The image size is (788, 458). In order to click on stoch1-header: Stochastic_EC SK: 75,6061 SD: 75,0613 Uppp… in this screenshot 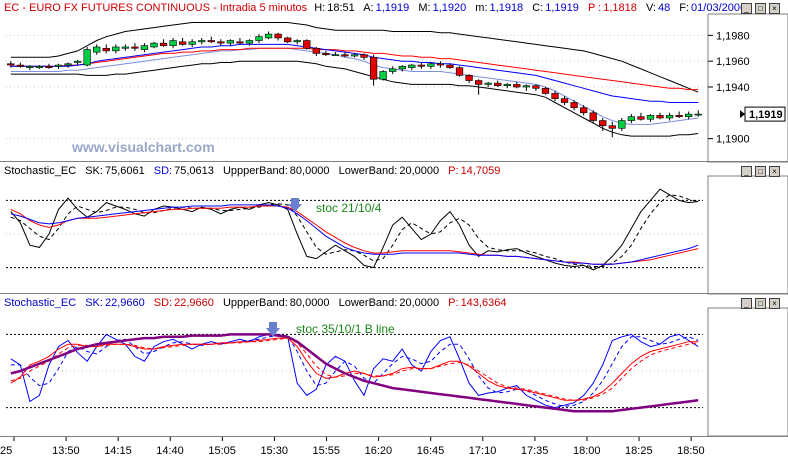, I will do `click(255, 171)`.